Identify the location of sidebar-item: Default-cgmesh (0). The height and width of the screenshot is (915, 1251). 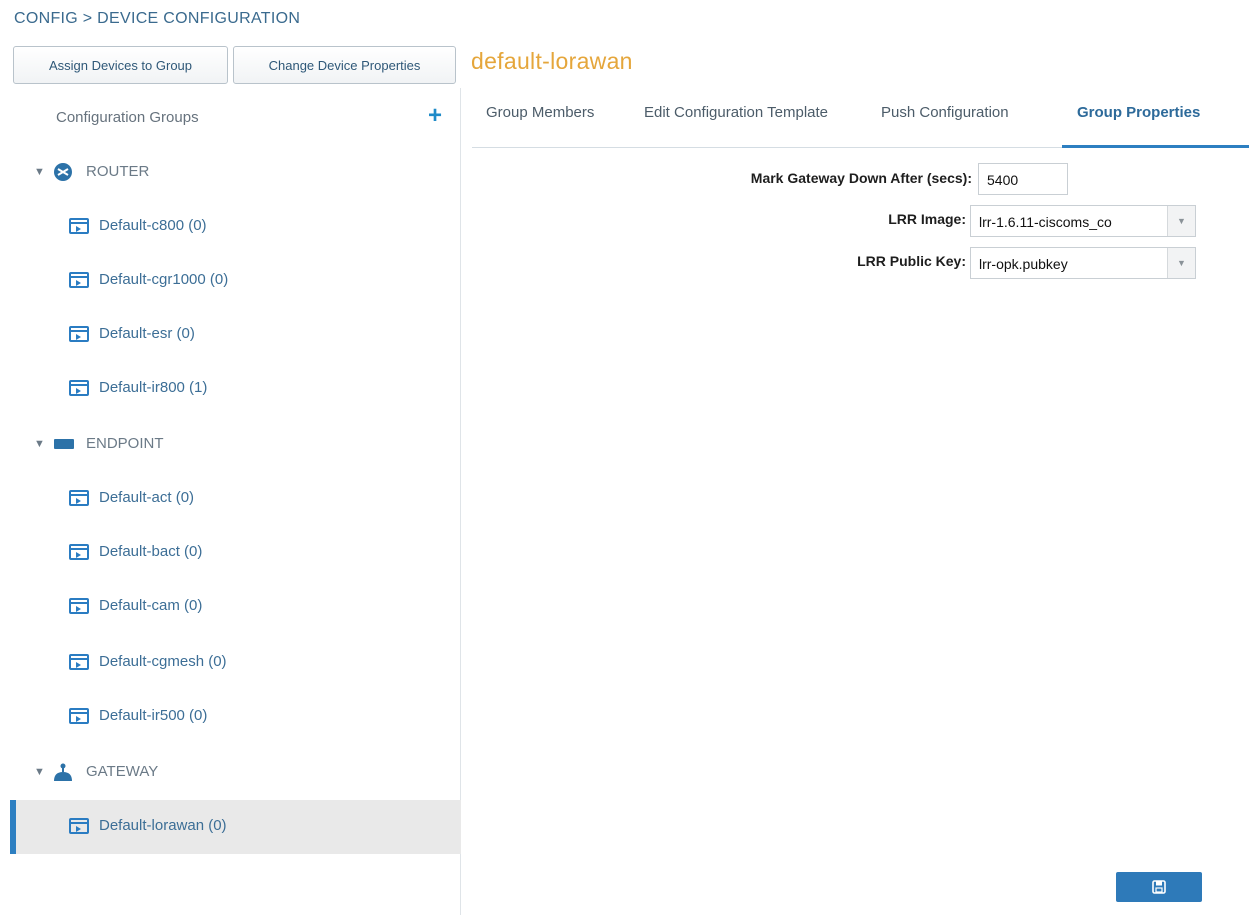
(235, 663).